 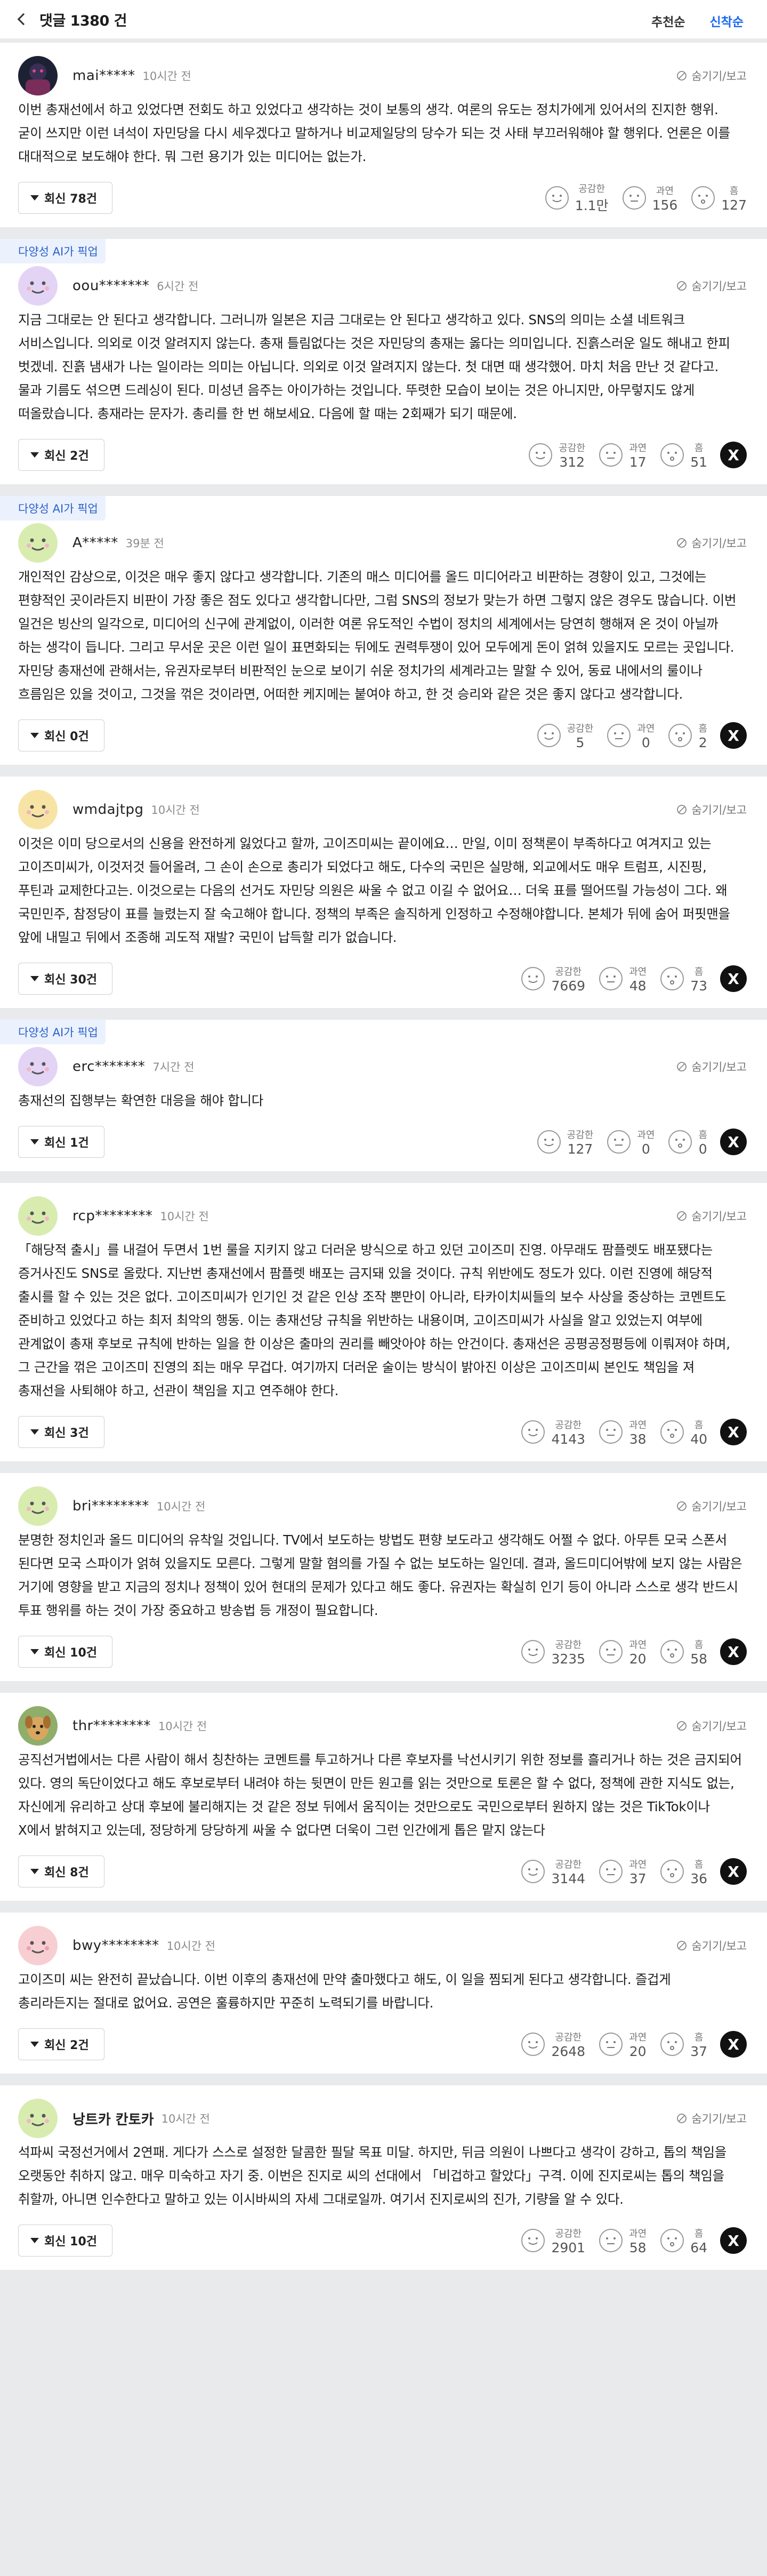 What do you see at coordinates (622, 455) in the screenshot?
I see `reaction-thought-button: 과연 17` at bounding box center [622, 455].